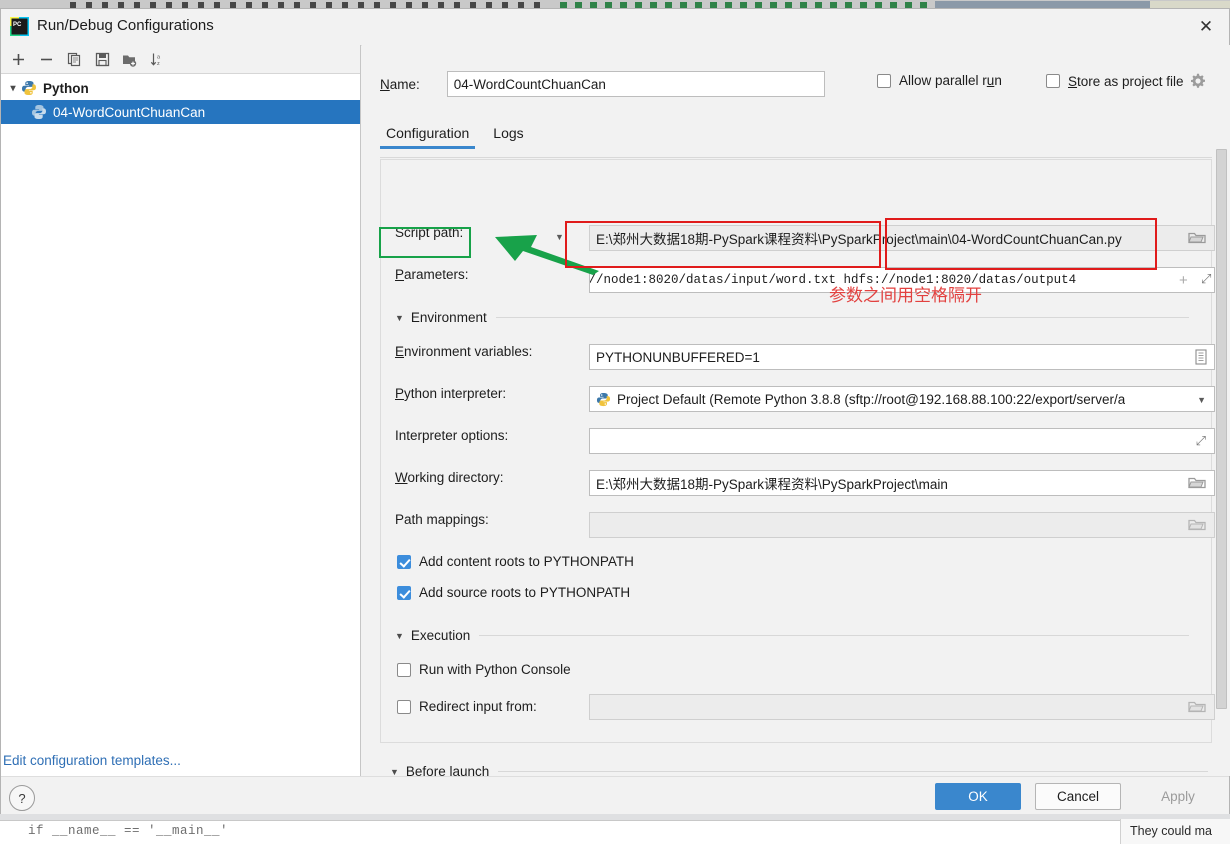 Image resolution: width=1230 pixels, height=844 pixels. I want to click on expand-icon: ⤢, so click(1201, 441).